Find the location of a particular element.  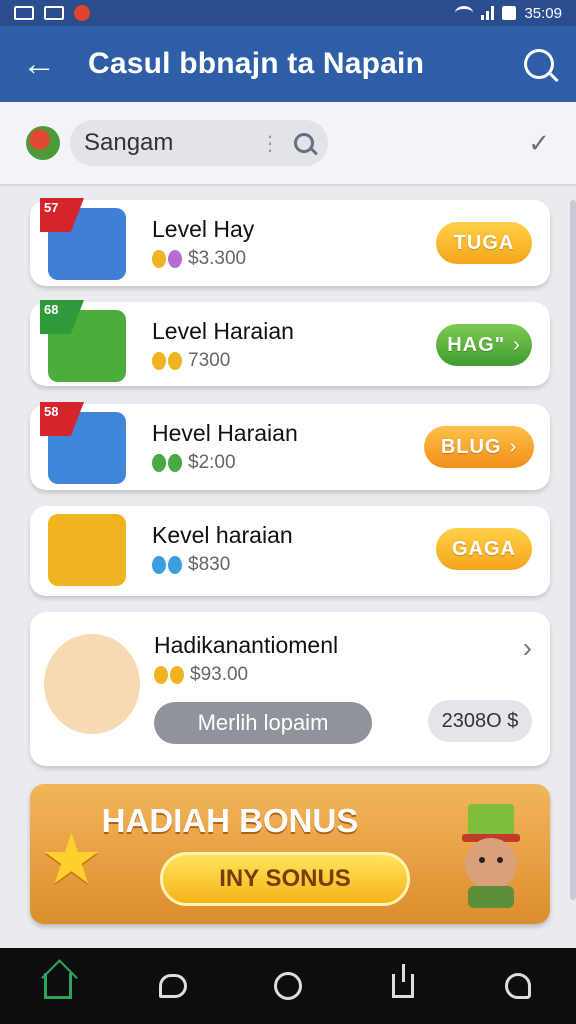

item-title: Kevel haraian is located at coordinates (222, 535).